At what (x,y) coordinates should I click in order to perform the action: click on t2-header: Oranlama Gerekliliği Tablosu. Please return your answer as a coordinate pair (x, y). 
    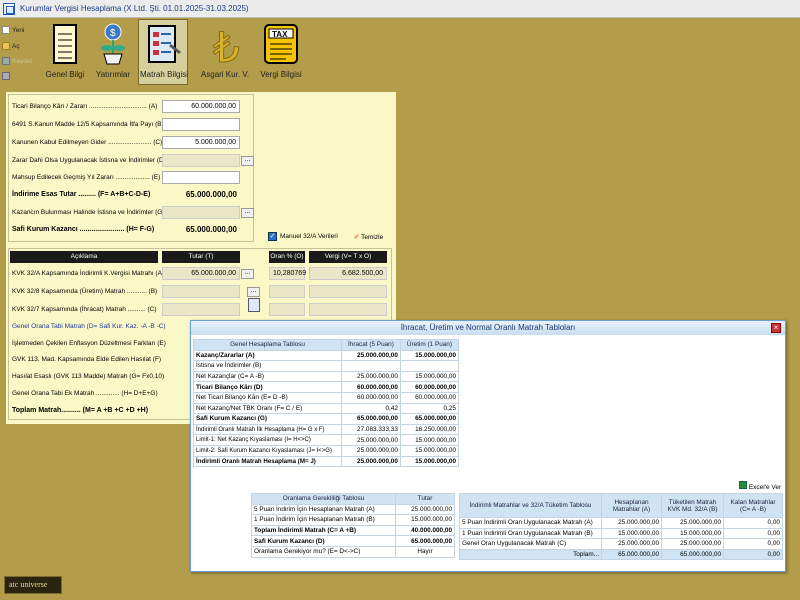
    Looking at the image, I should click on (323, 499).